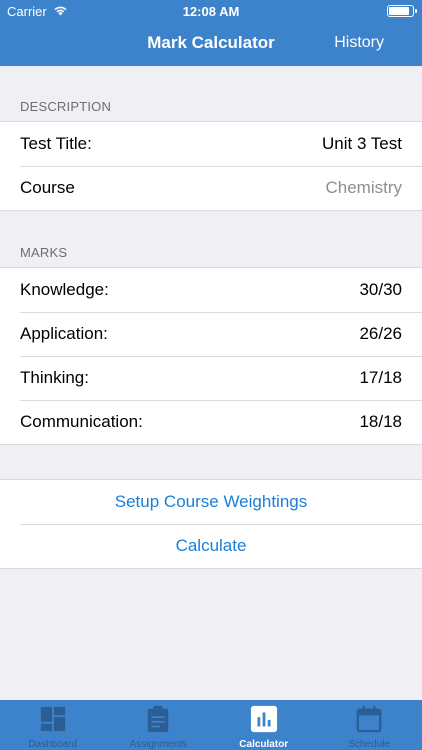  Describe the element at coordinates (264, 744) in the screenshot. I see `tab-calculator-label: Calculator` at that location.